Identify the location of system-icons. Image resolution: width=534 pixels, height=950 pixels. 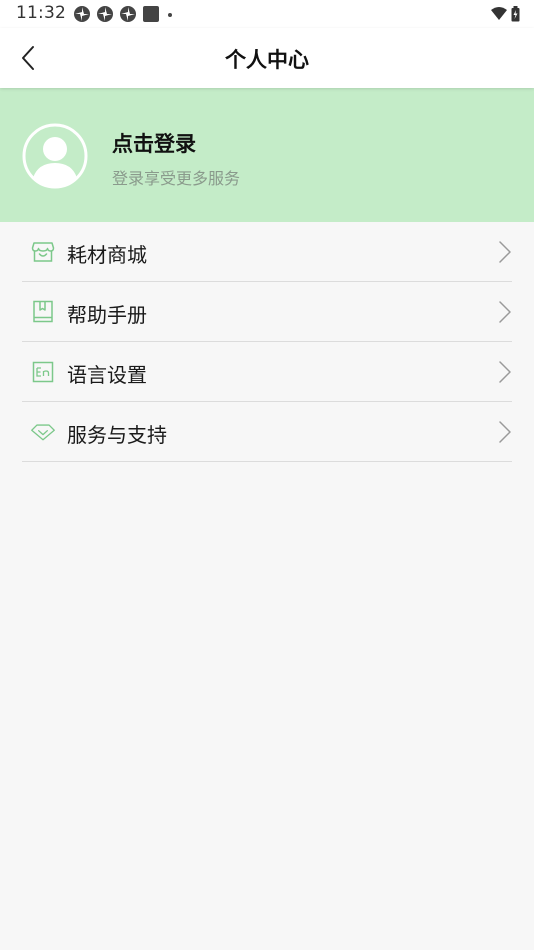
(505, 14).